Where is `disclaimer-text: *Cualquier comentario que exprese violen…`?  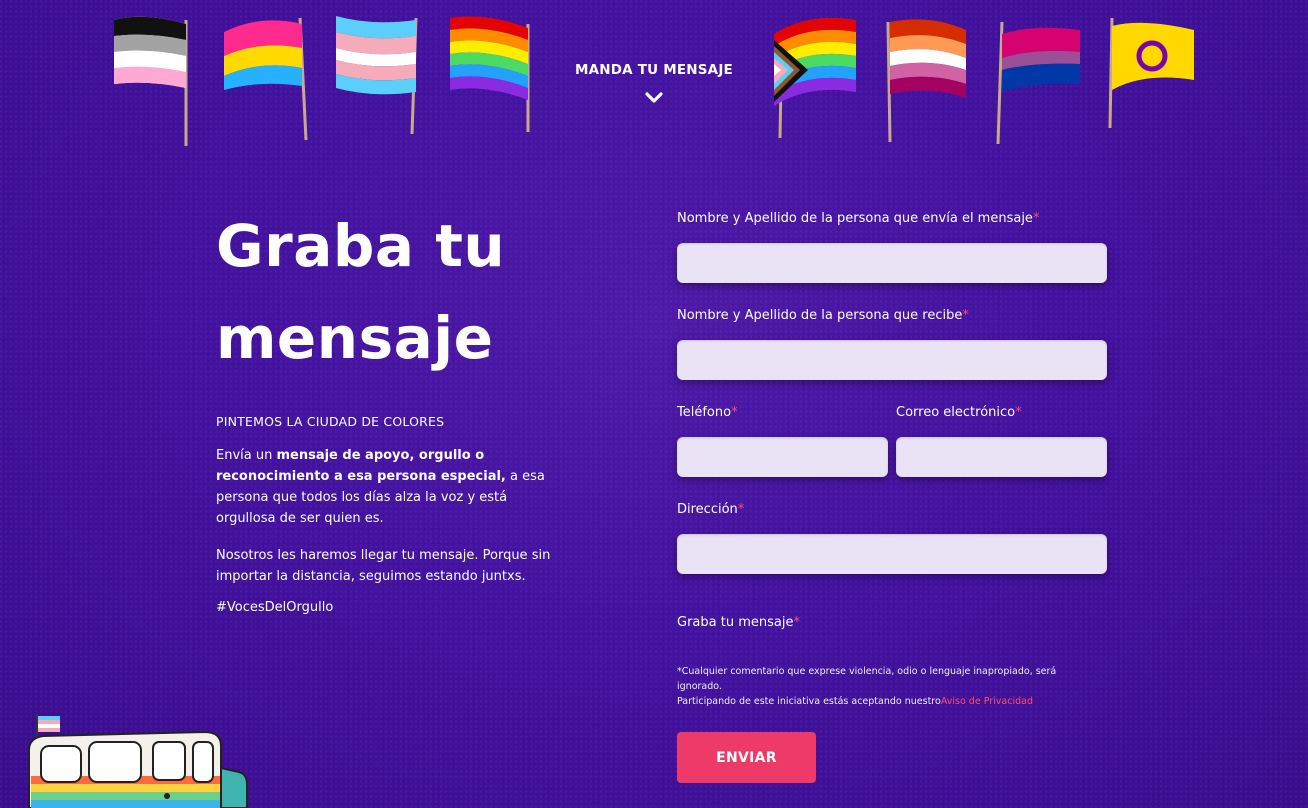 disclaimer-text: *Cualquier comentario que exprese violen… is located at coordinates (867, 686).